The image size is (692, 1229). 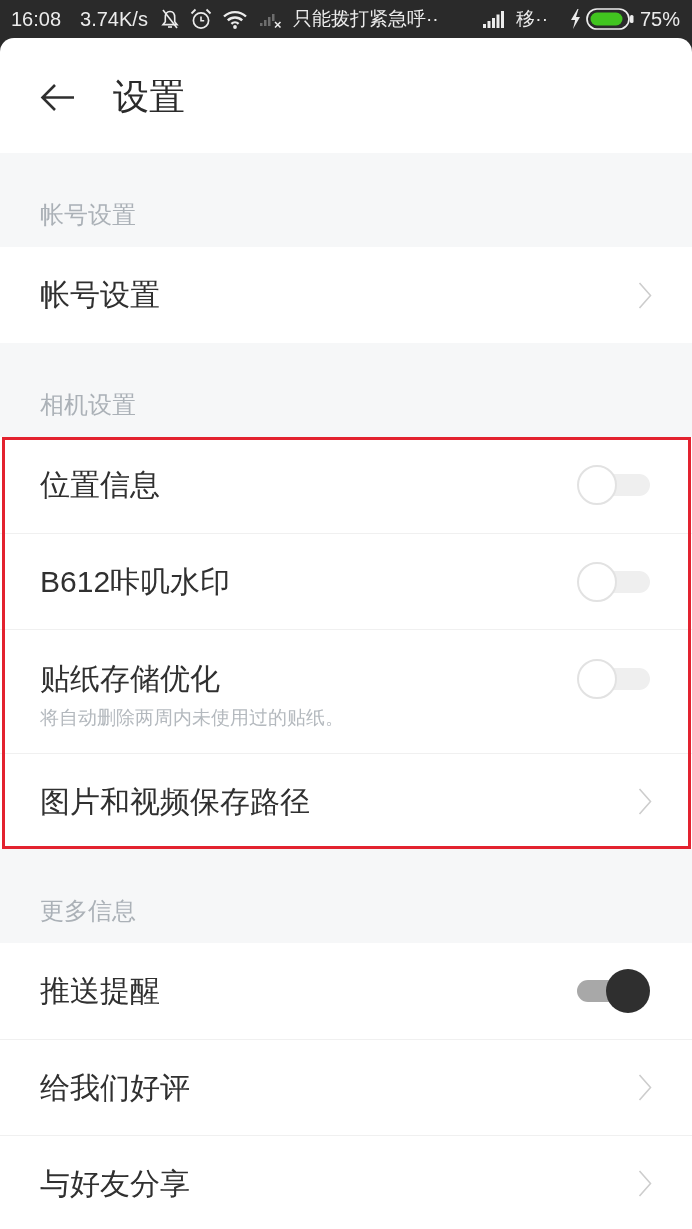 What do you see at coordinates (234, 19) in the screenshot?
I see `wifi-icon` at bounding box center [234, 19].